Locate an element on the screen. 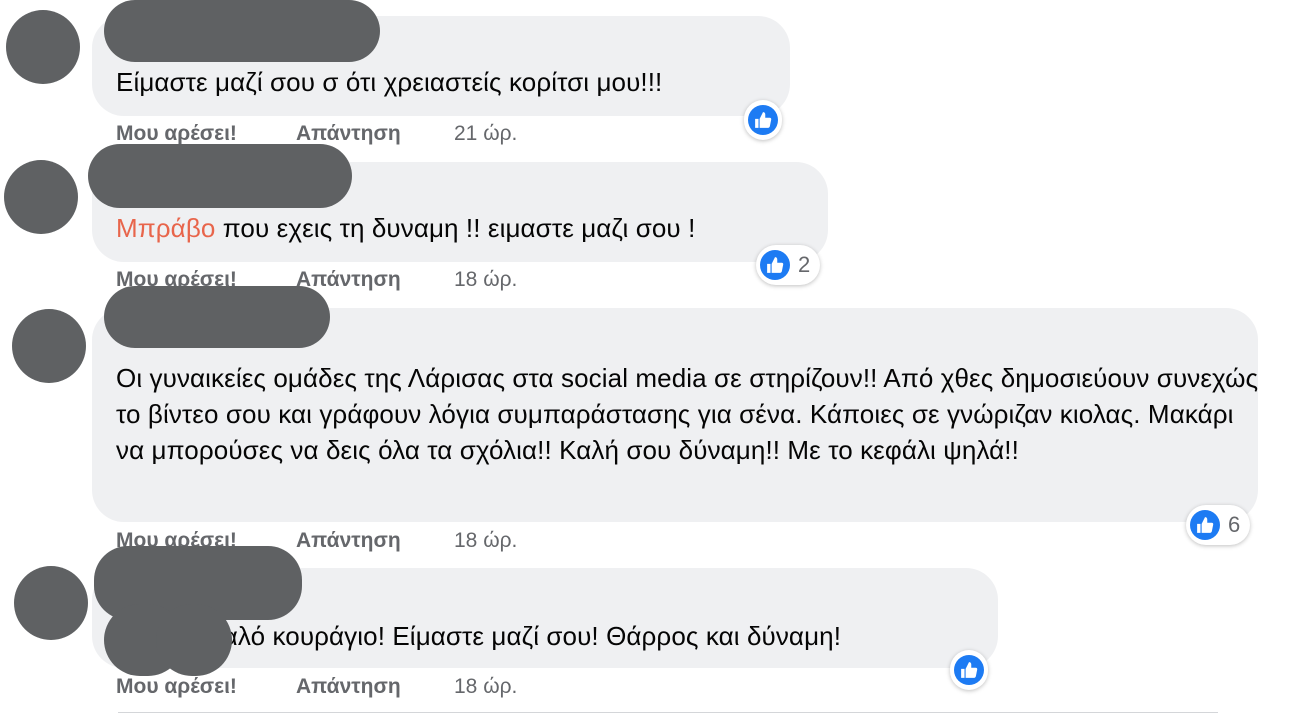  reaction-count: 6 is located at coordinates (1234, 524).